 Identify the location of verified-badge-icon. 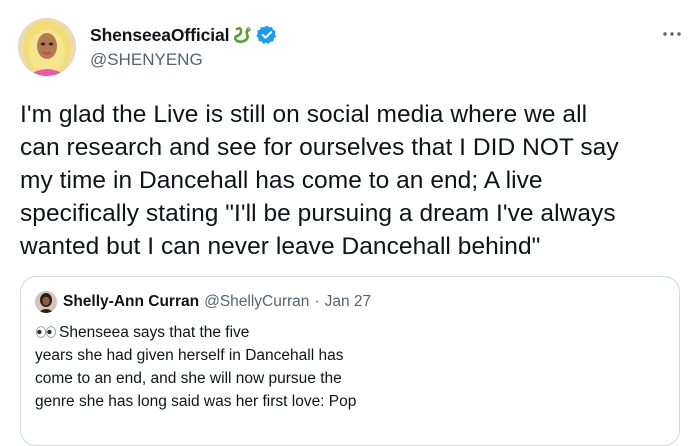
(267, 35).